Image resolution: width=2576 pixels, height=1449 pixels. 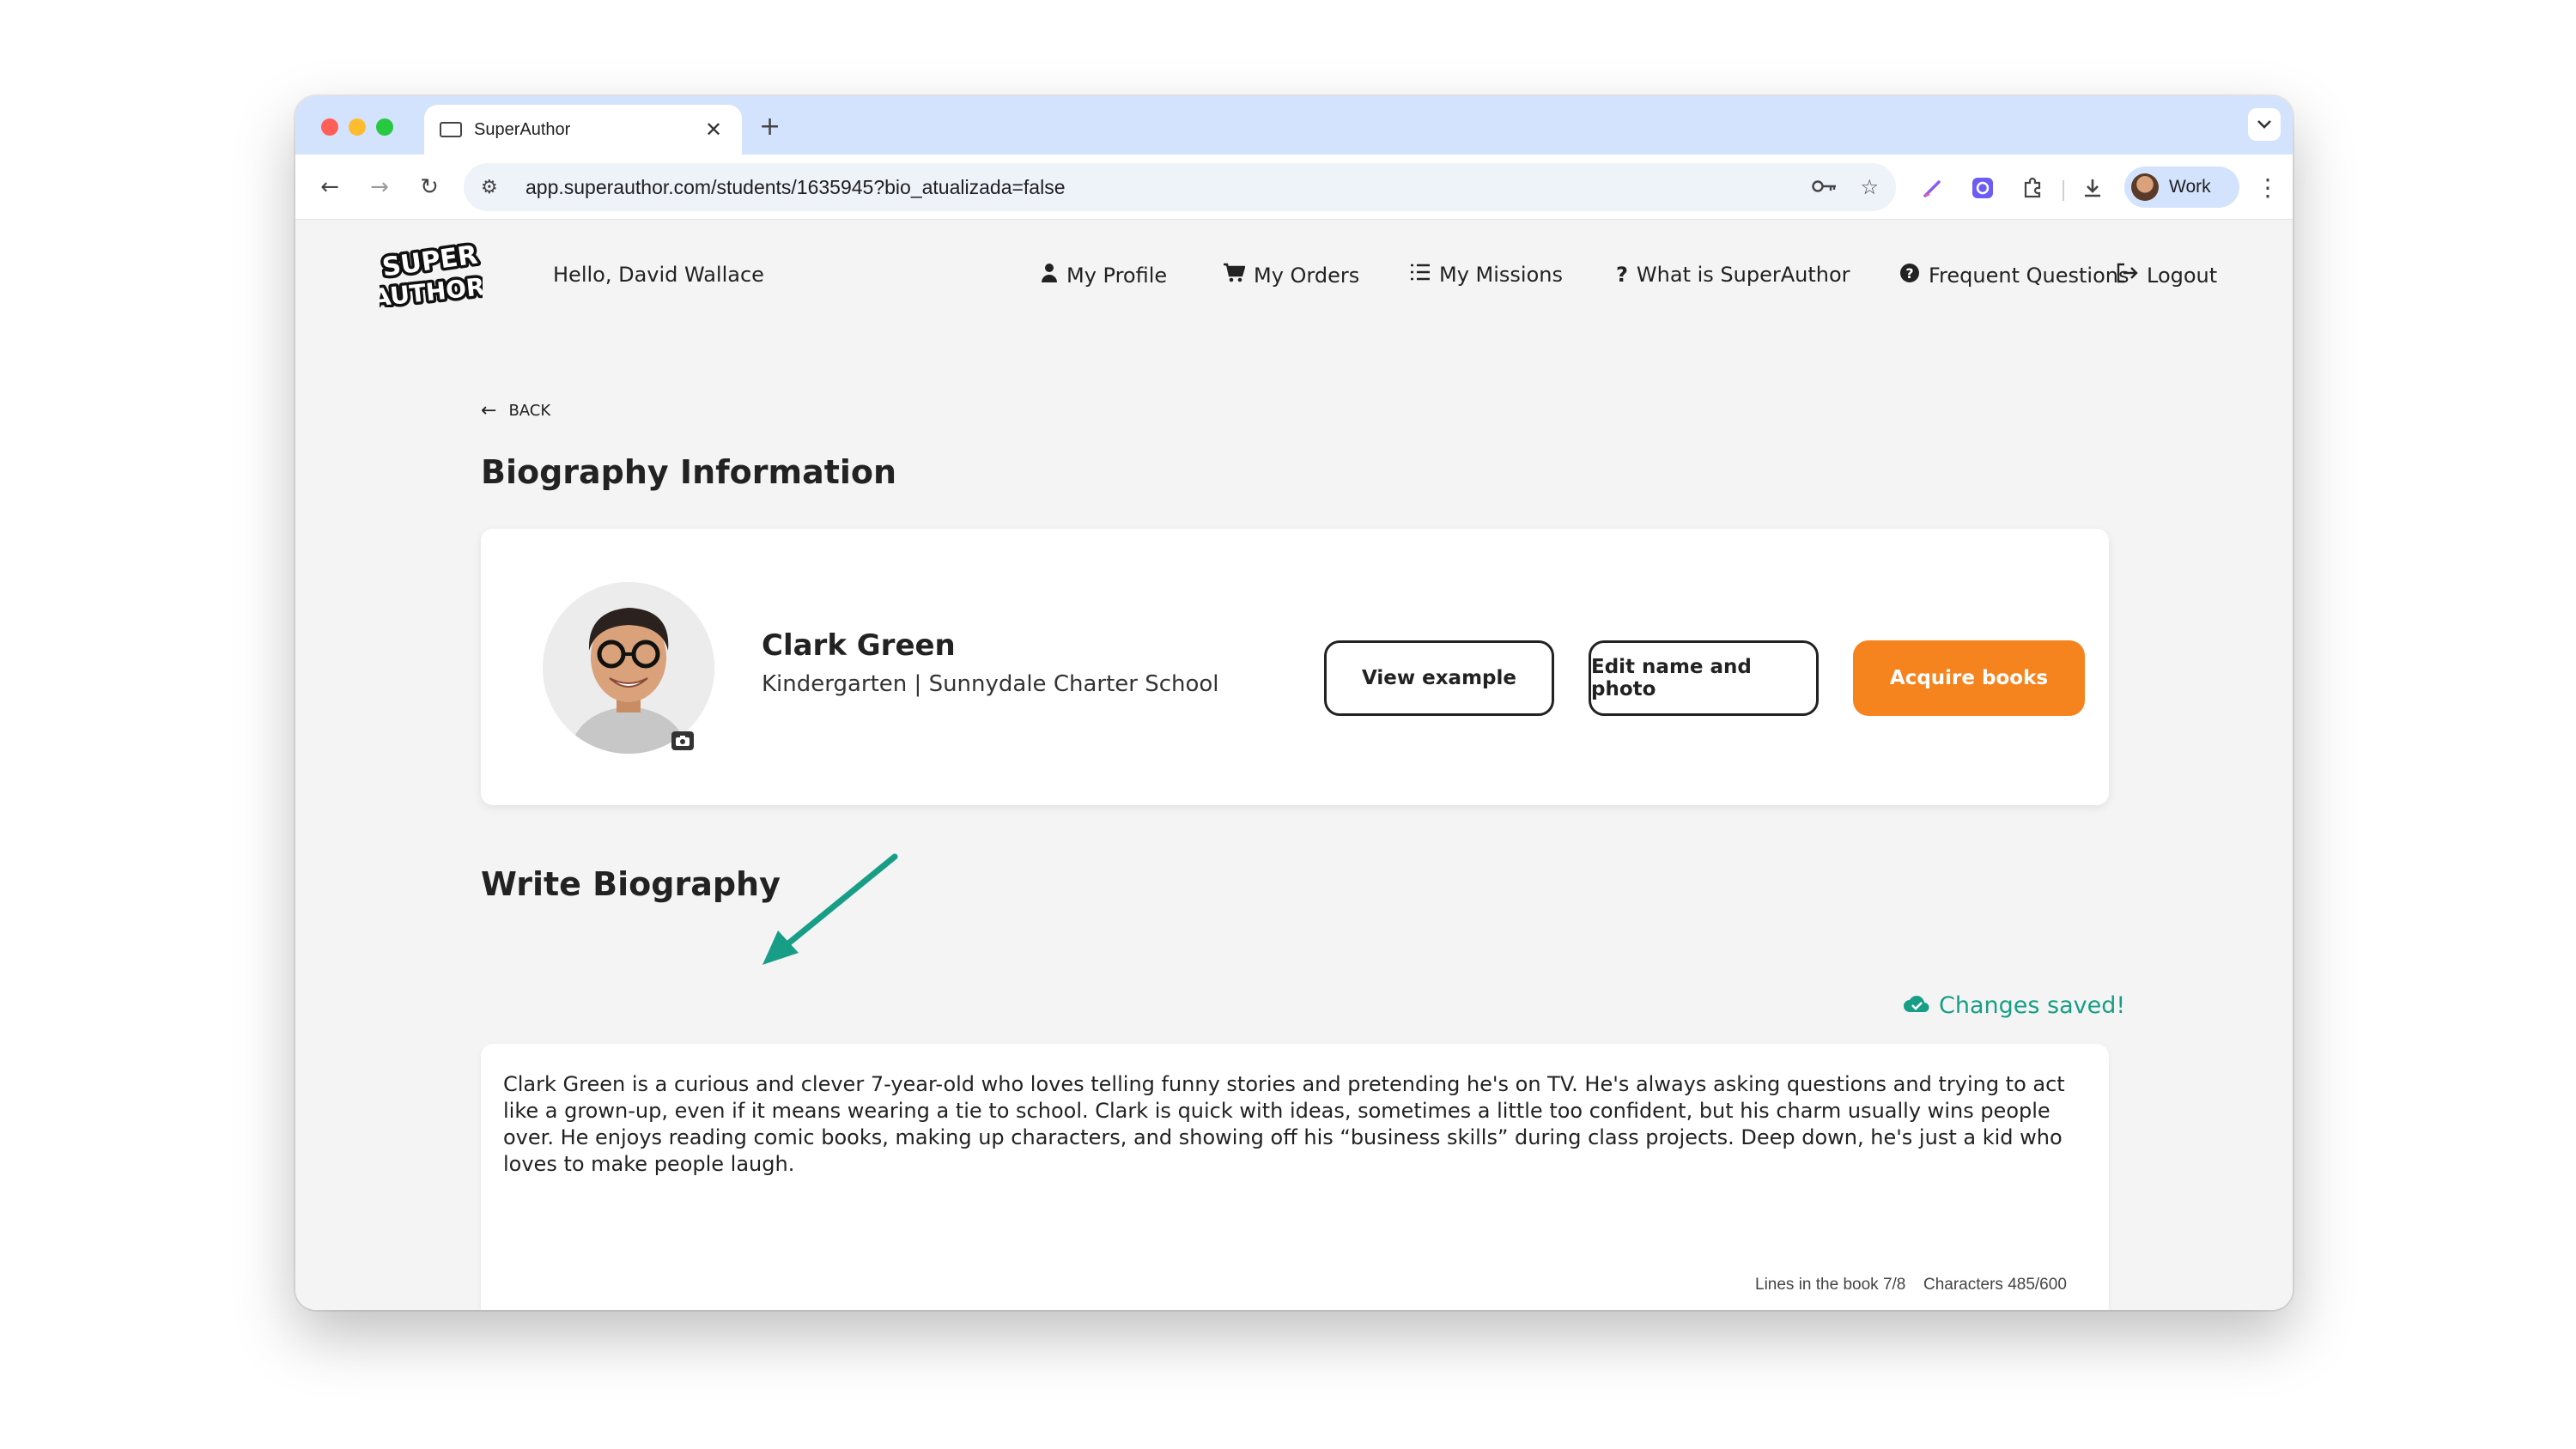 What do you see at coordinates (1049, 275) in the screenshot?
I see `user-icon` at bounding box center [1049, 275].